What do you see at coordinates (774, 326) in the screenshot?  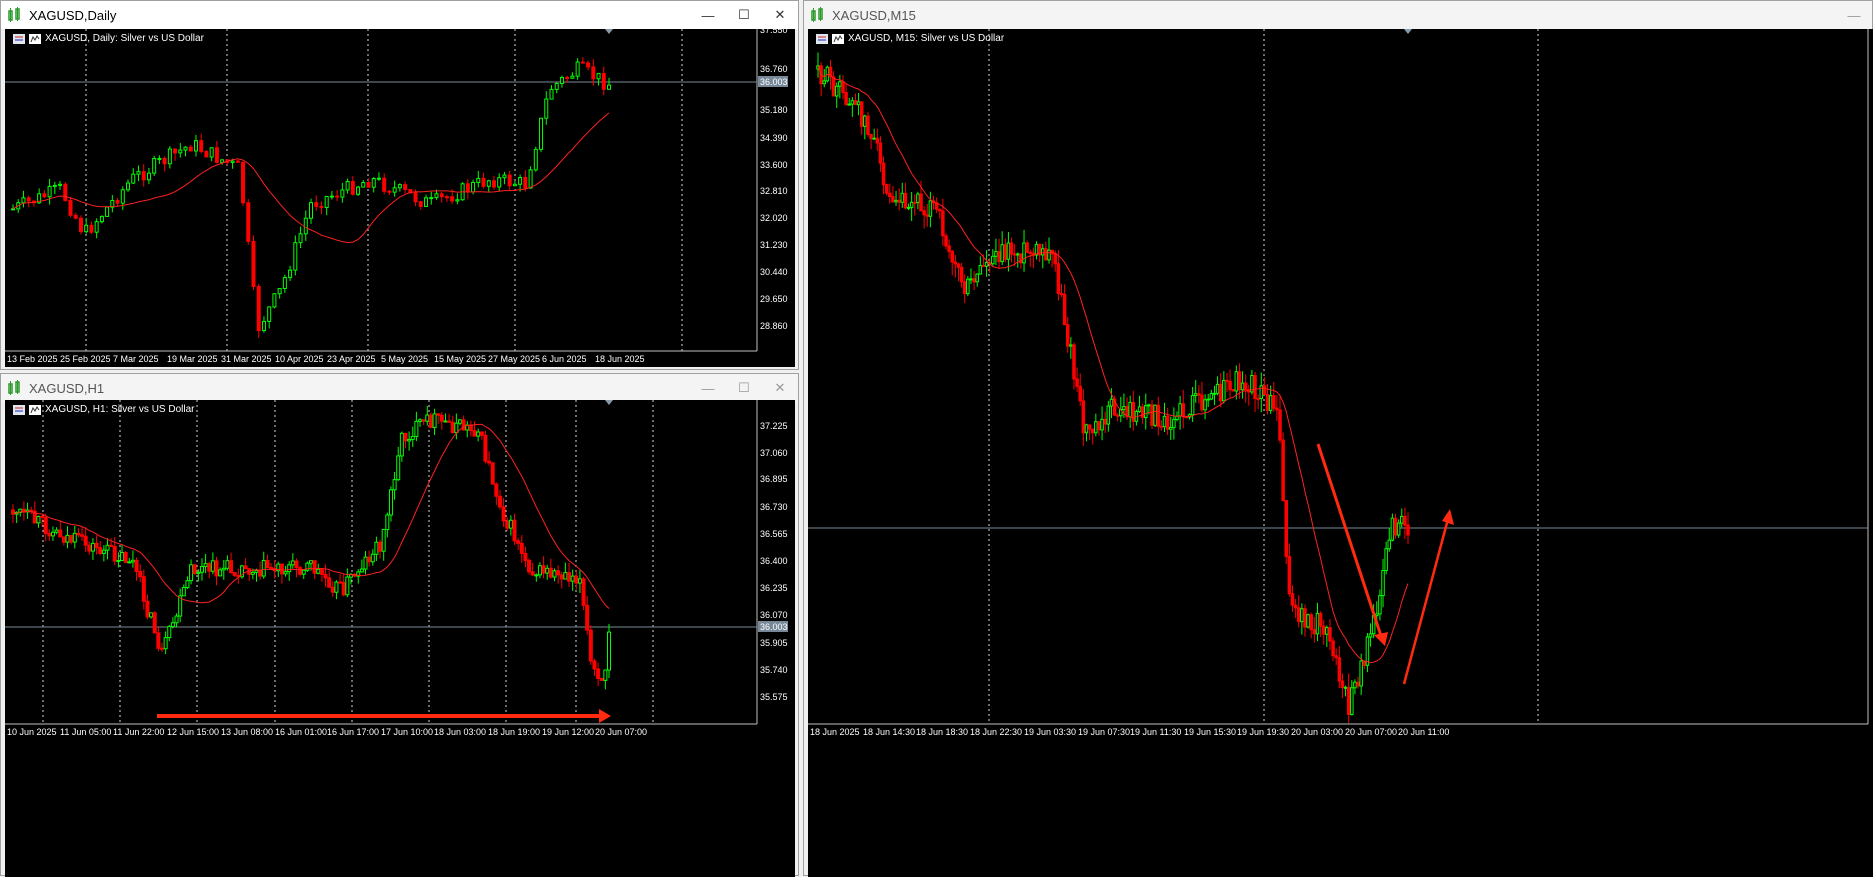 I see `price-label: 28.860` at bounding box center [774, 326].